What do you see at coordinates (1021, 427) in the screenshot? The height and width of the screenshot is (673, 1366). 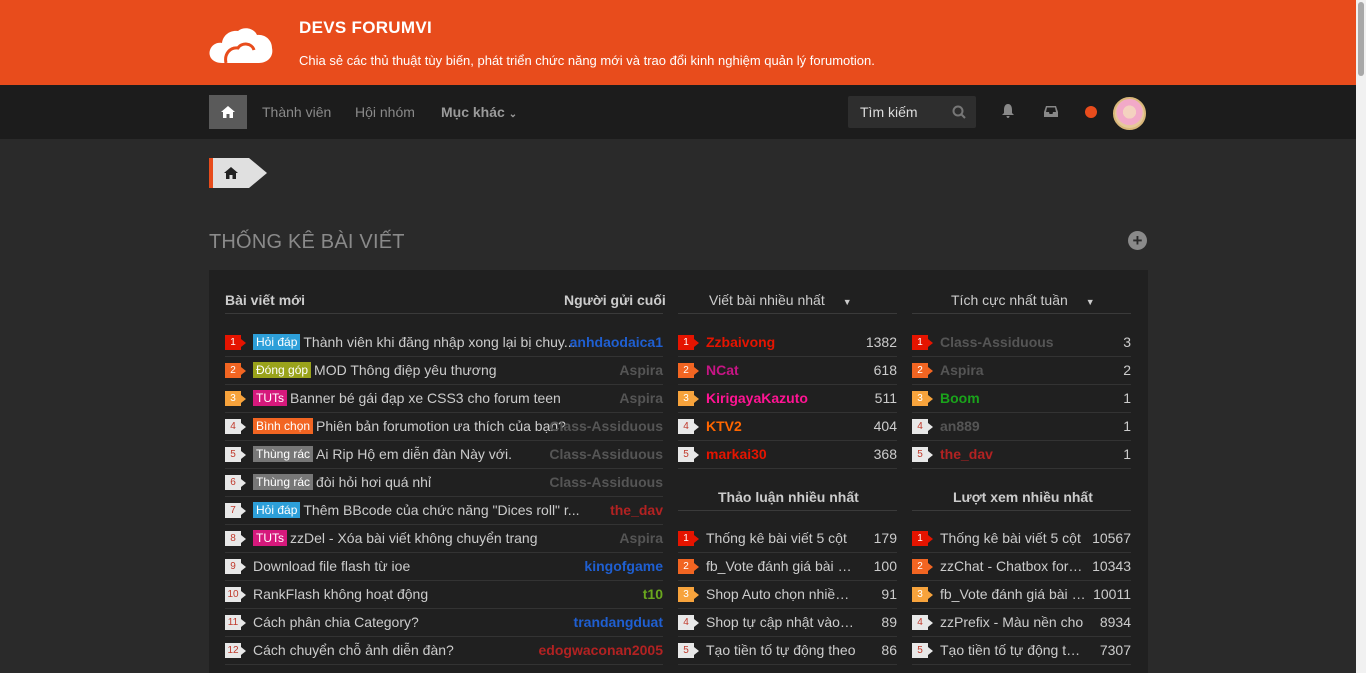 I see `list-item: 4 an889 1` at bounding box center [1021, 427].